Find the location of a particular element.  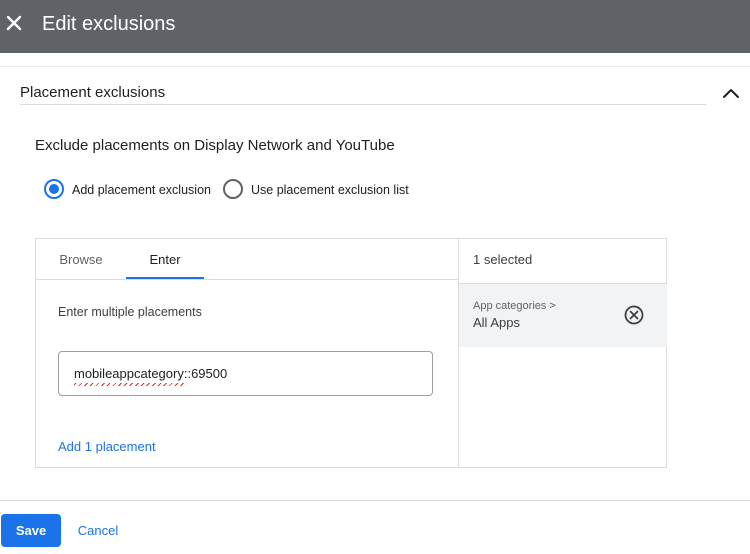

selected-item: App categories > All Apps is located at coordinates (563, 315).